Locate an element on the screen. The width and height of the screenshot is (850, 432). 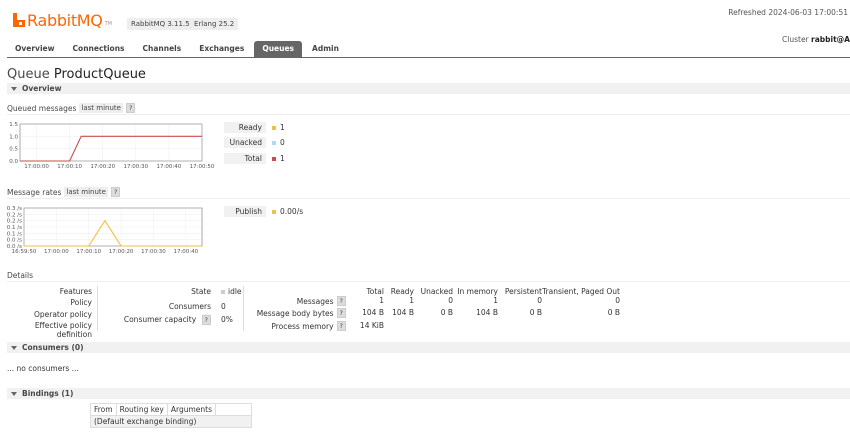
bytes-total: 104 B is located at coordinates (373, 312).